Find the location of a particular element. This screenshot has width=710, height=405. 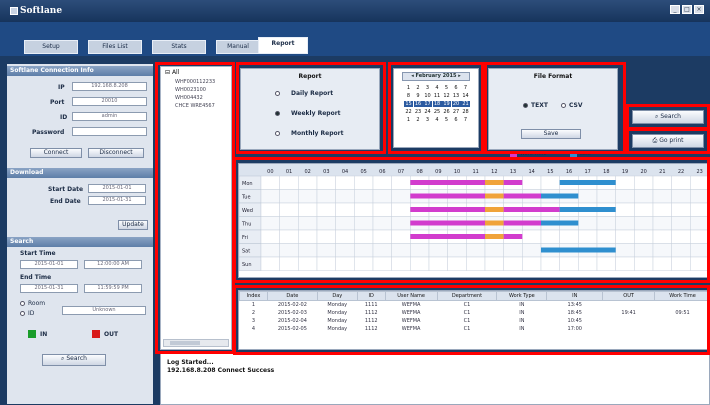

minimize-icon: _ is located at coordinates (675, 9).